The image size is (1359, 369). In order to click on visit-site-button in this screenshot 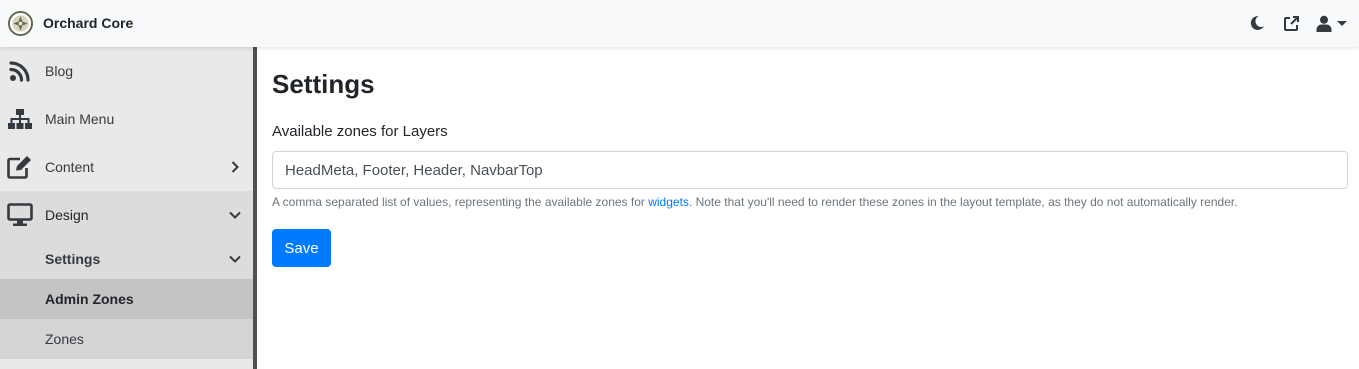, I will do `click(1291, 23)`.